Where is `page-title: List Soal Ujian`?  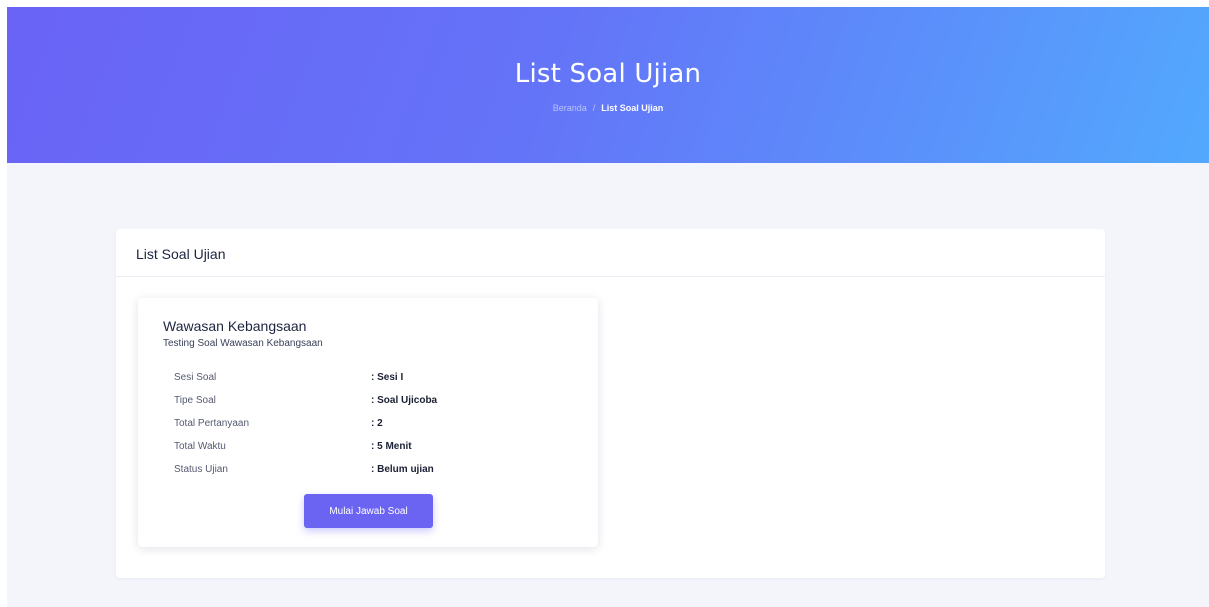 page-title: List Soal Ujian is located at coordinates (608, 74).